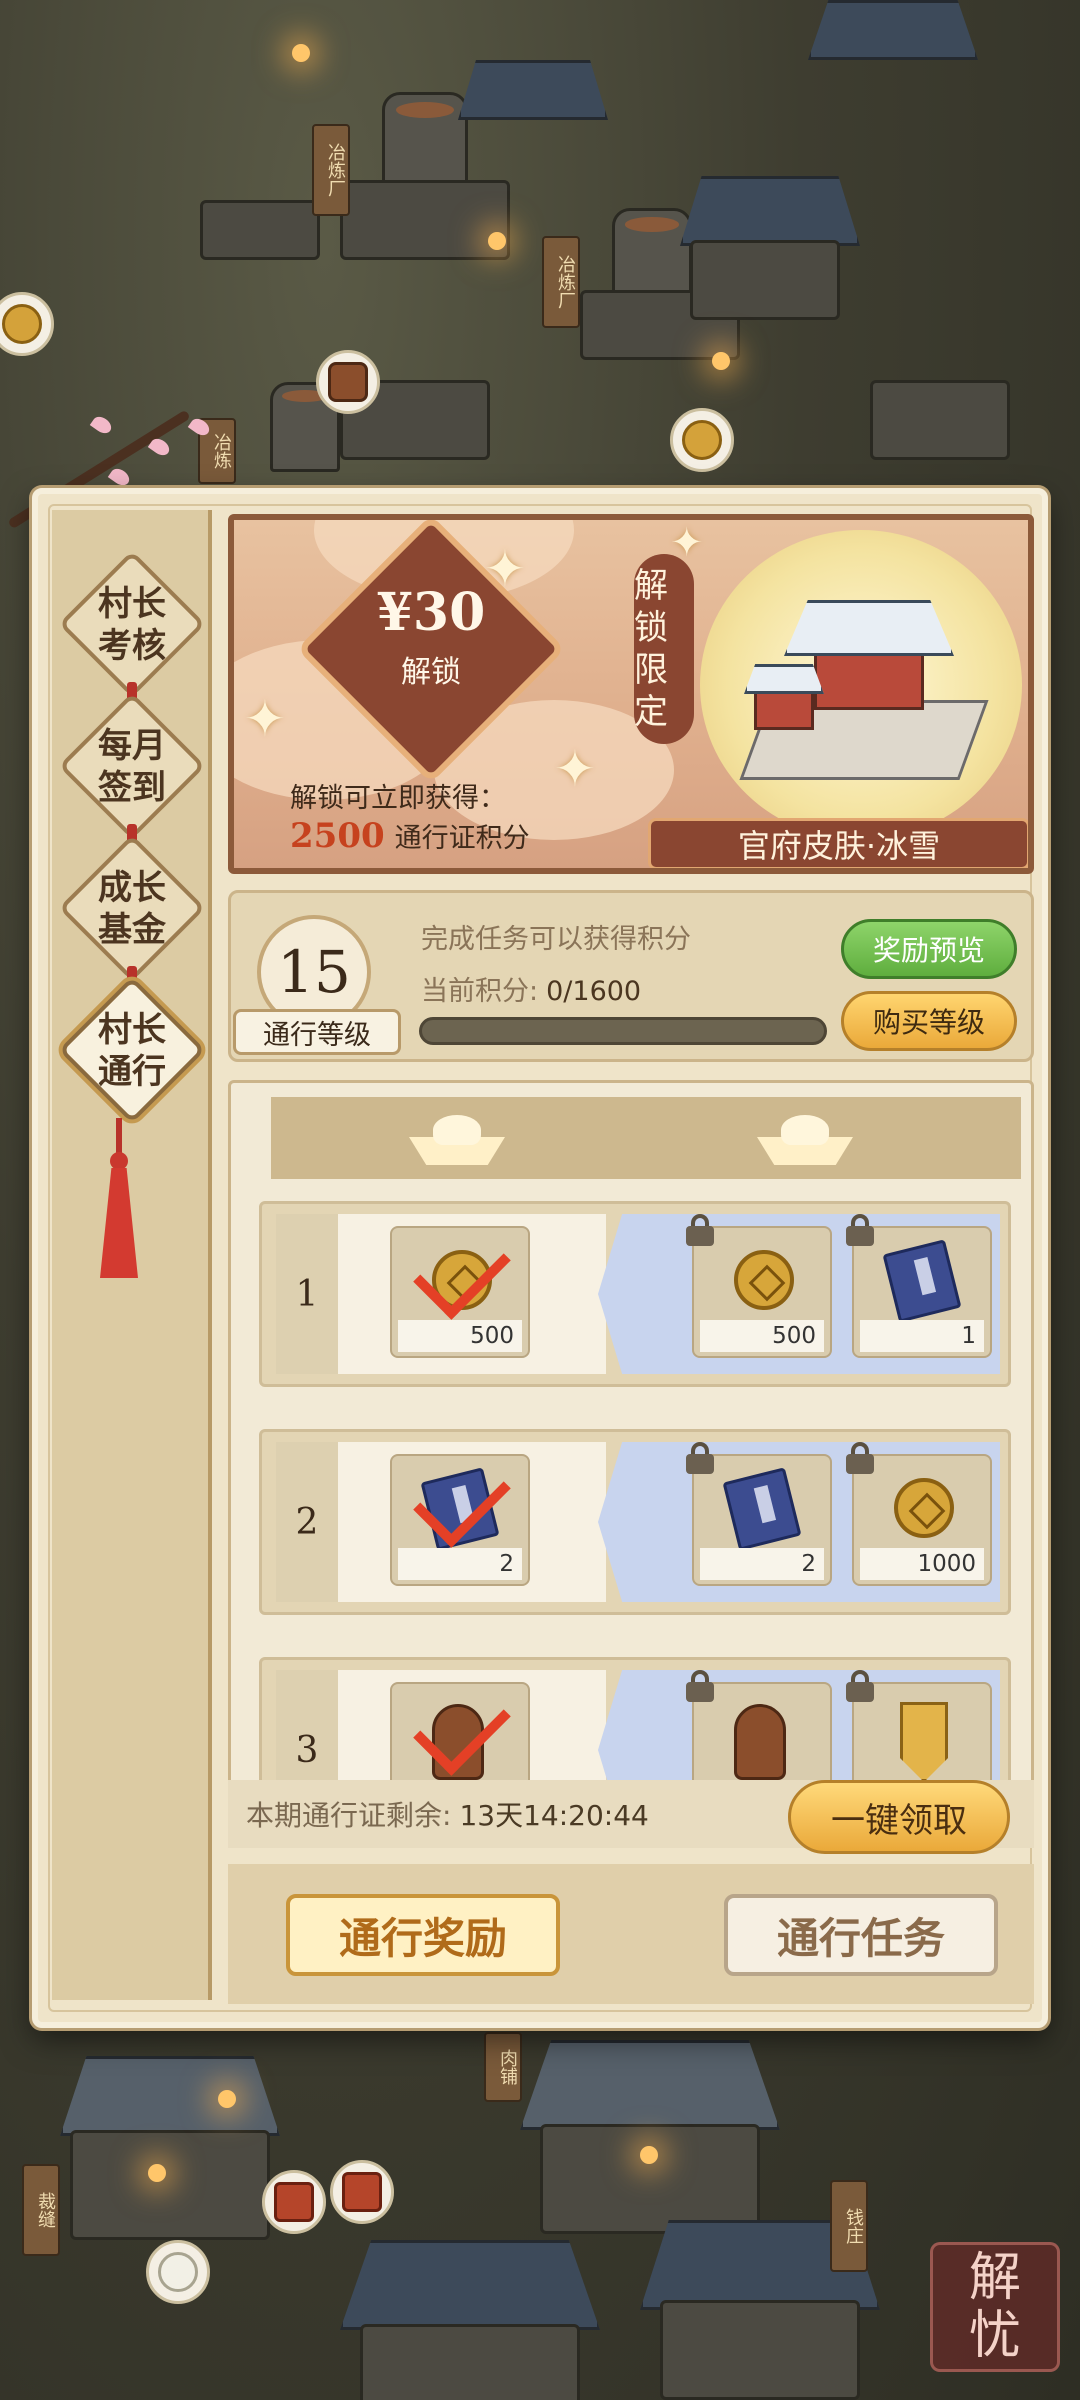 The image size is (1080, 2400). What do you see at coordinates (348, 382) in the screenshot?
I see `wood-bubble-icon` at bounding box center [348, 382].